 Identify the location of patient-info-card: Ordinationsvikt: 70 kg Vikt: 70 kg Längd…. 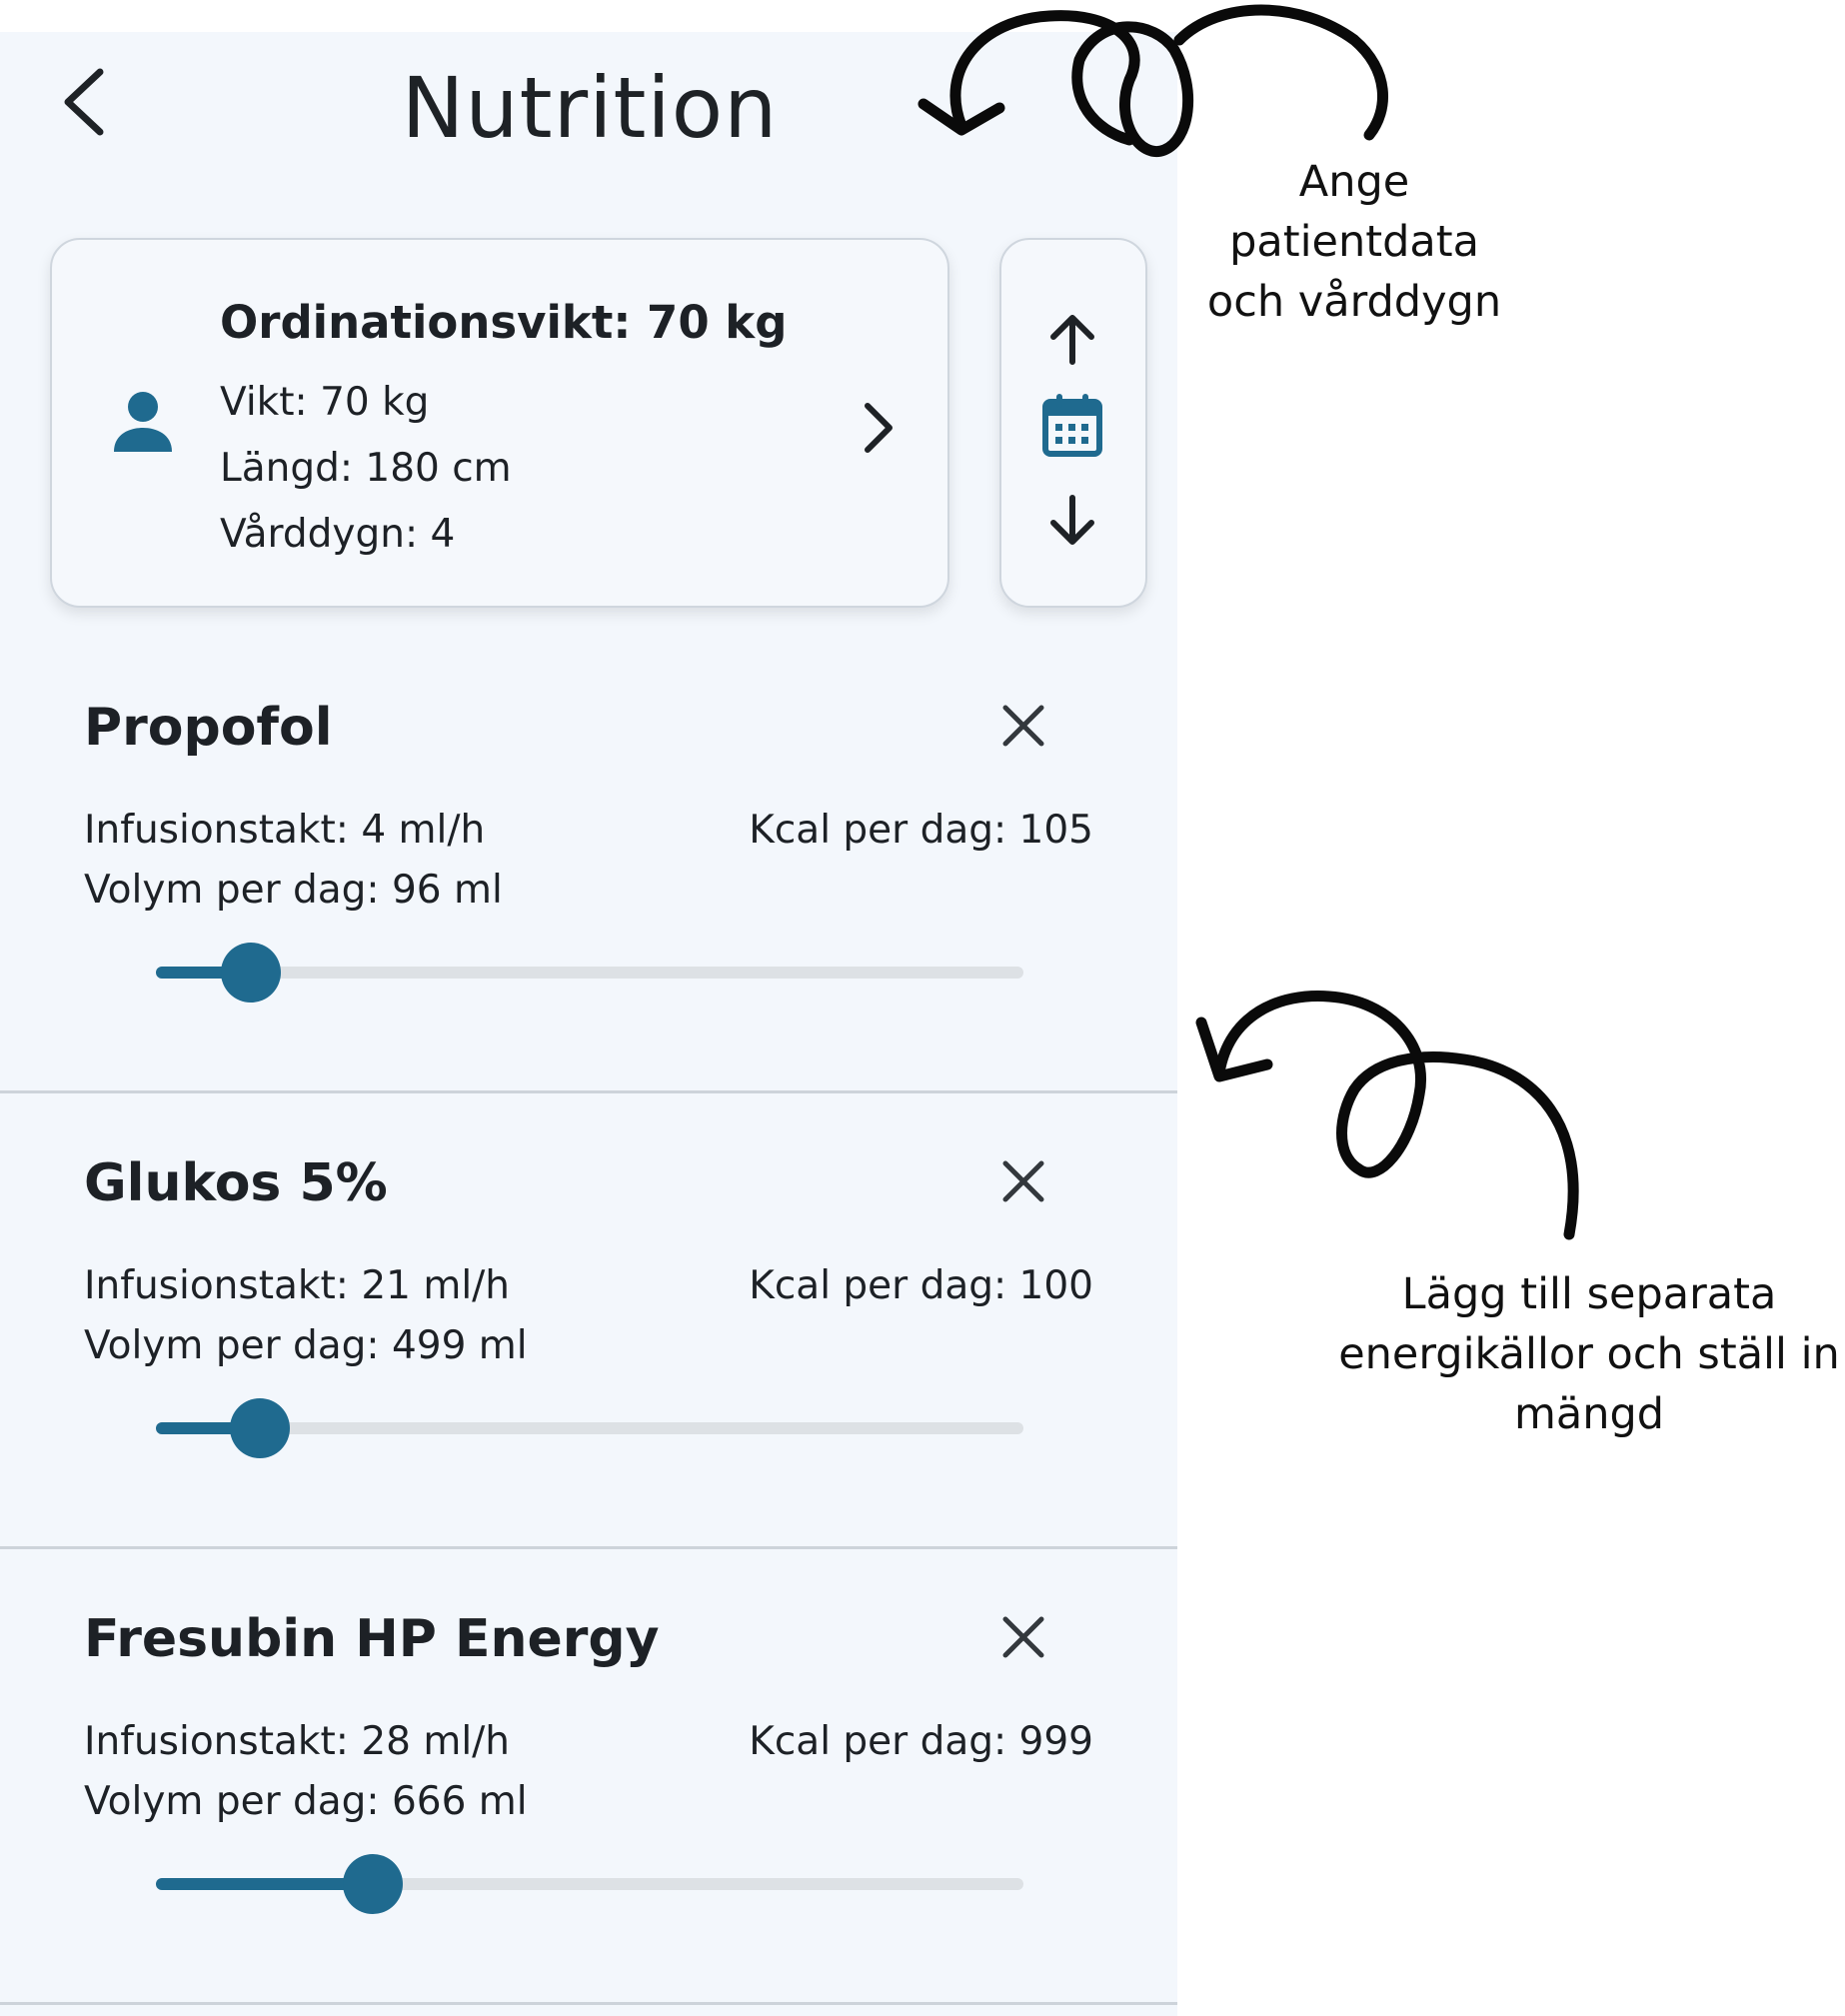
(500, 423).